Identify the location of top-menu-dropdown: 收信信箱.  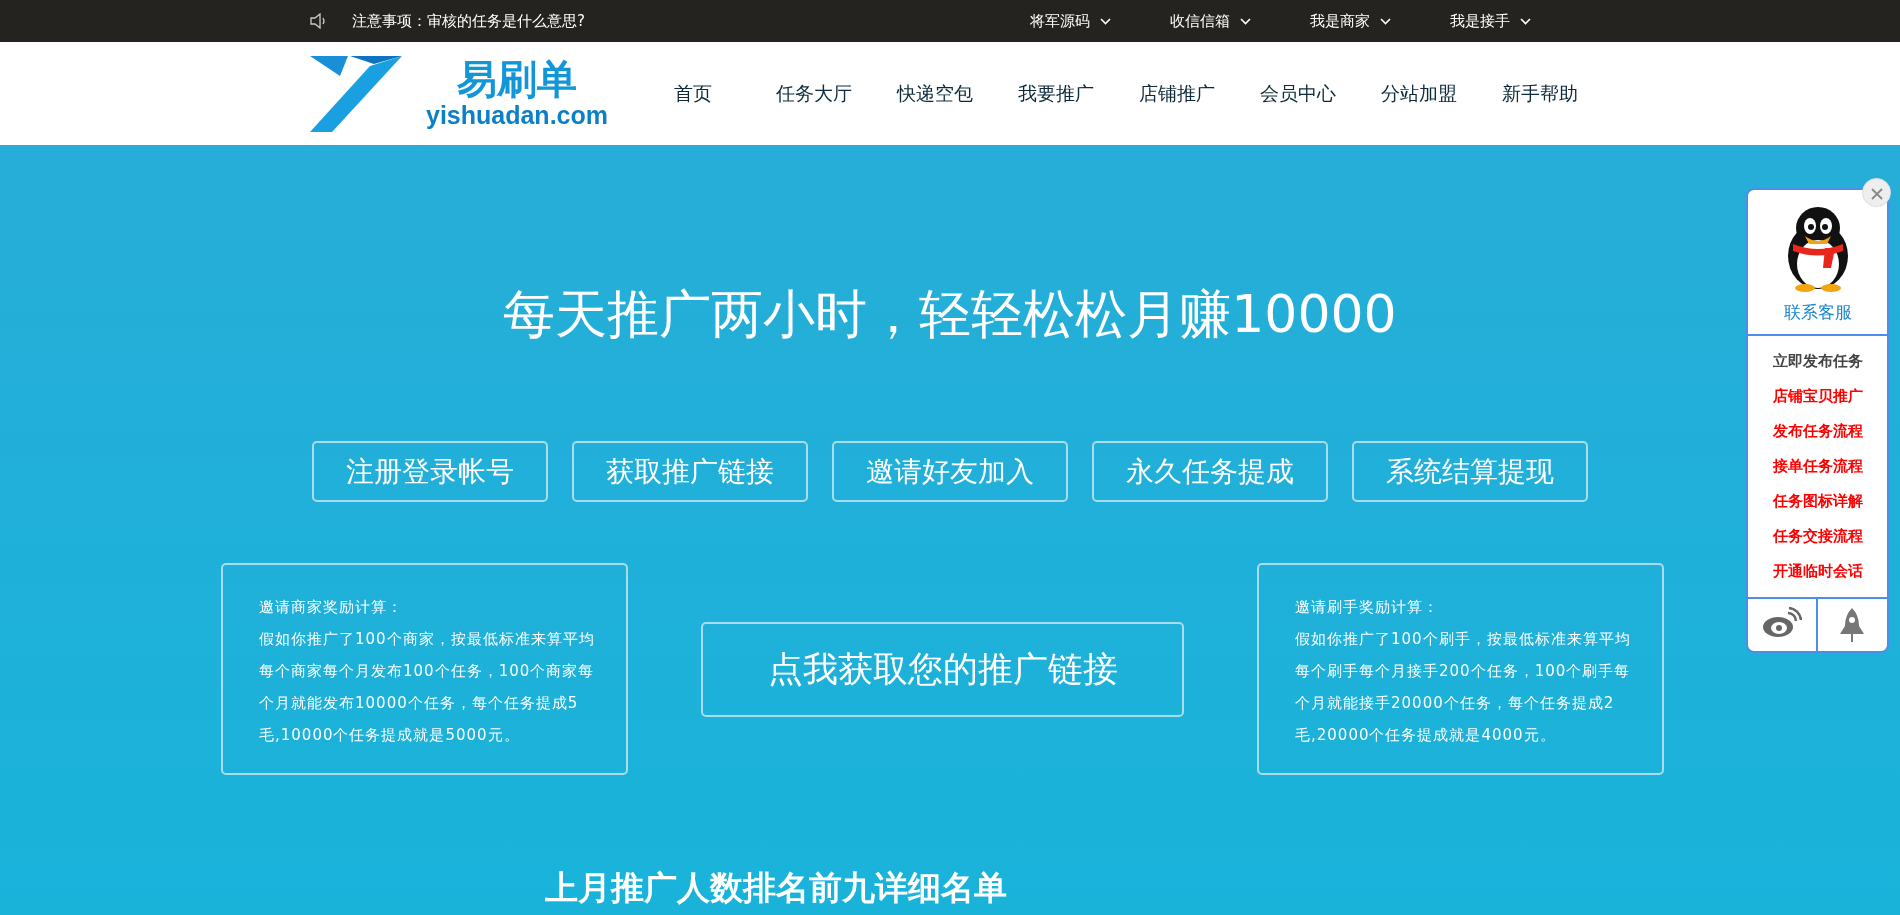
(1210, 21).